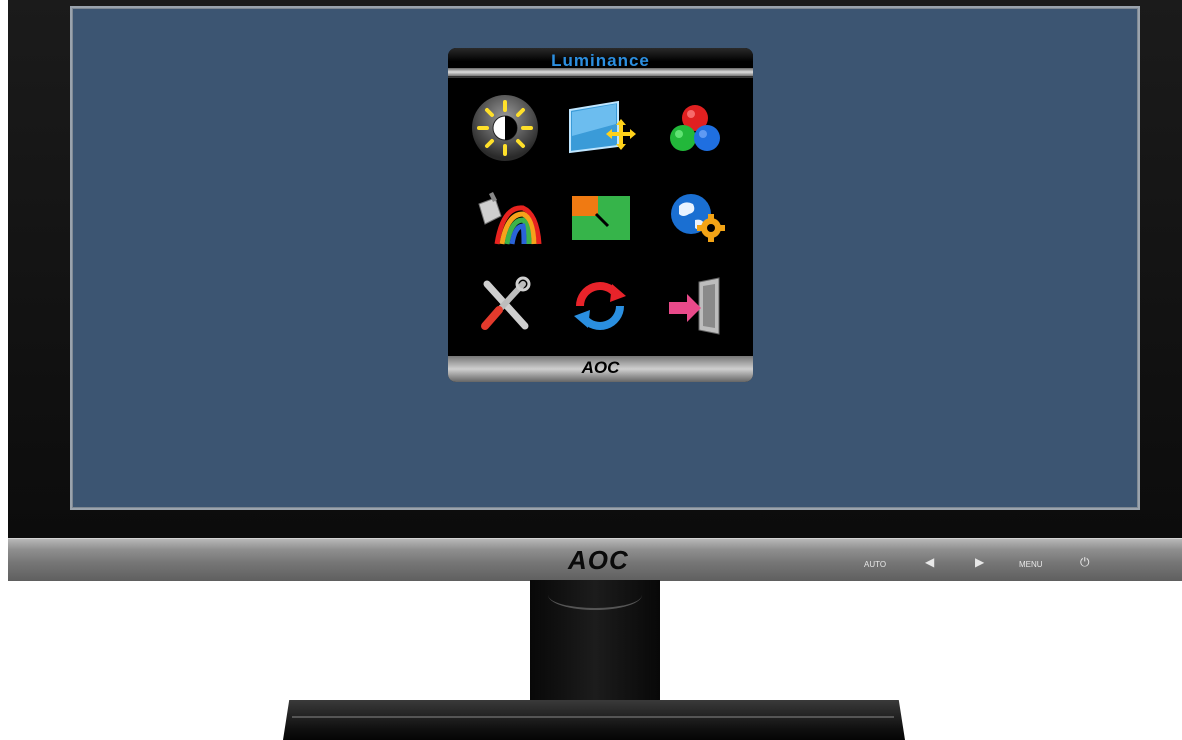 This screenshot has width=1182, height=740. I want to click on menu-button: MENU, so click(1031, 564).